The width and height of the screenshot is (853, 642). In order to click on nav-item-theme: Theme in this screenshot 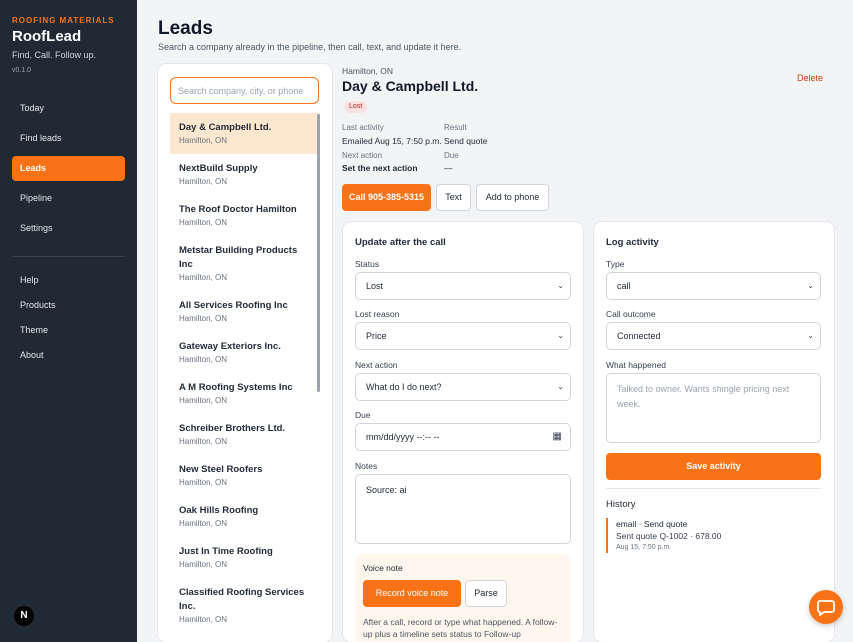, I will do `click(34, 330)`.